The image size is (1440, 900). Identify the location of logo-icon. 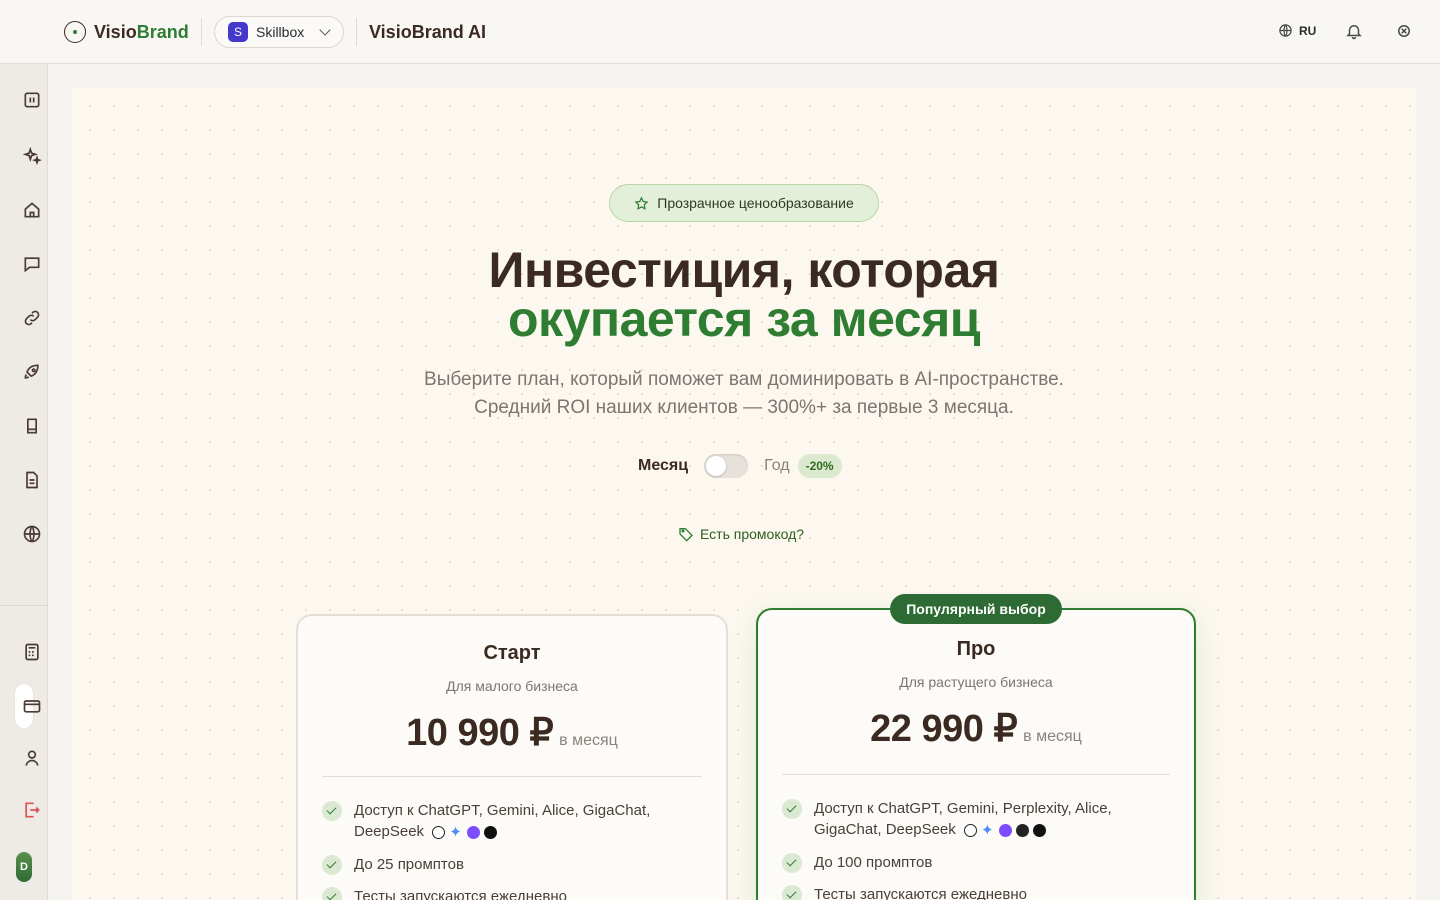
(75, 32).